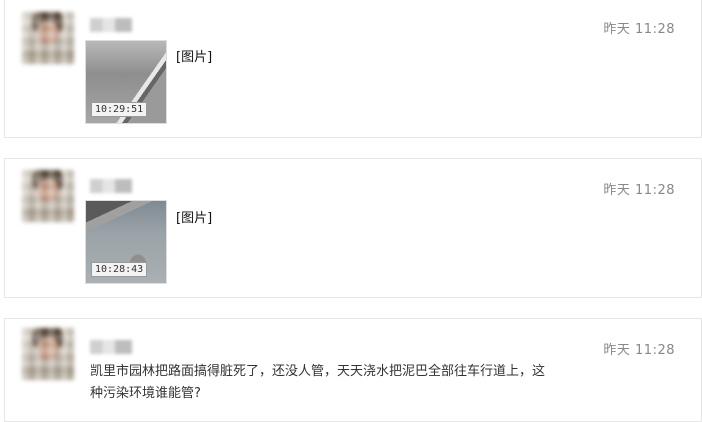 The width and height of the screenshot is (702, 422). I want to click on thumbnail-timestamp: 10:28:43, so click(119, 269).